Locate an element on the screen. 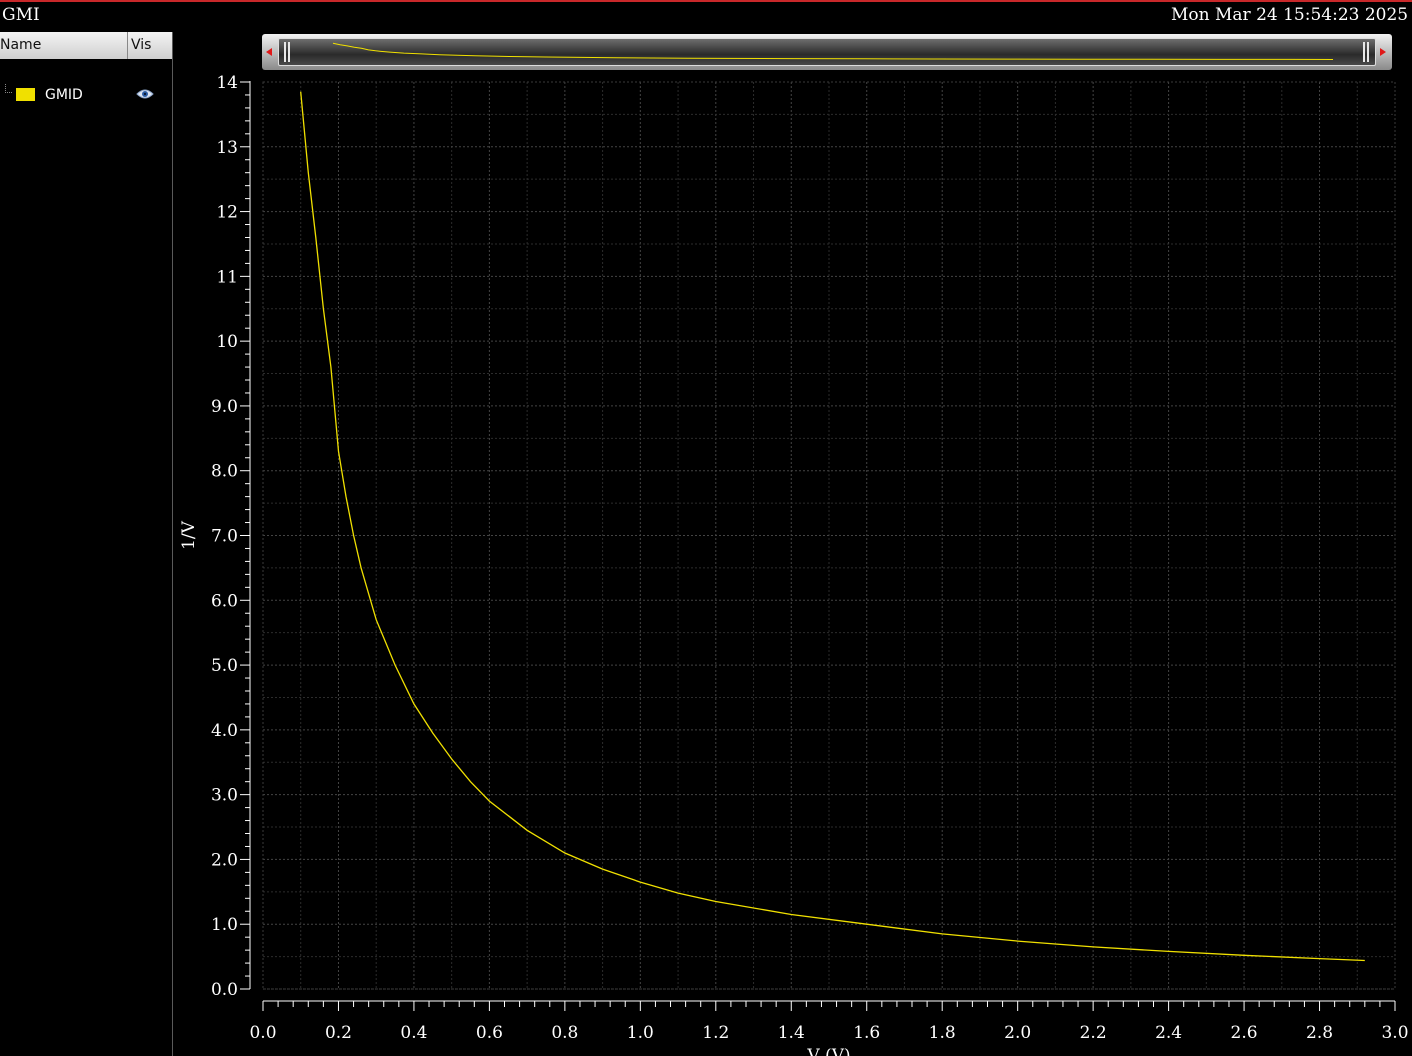  y-tick-label: 0.0 is located at coordinates (224, 990).